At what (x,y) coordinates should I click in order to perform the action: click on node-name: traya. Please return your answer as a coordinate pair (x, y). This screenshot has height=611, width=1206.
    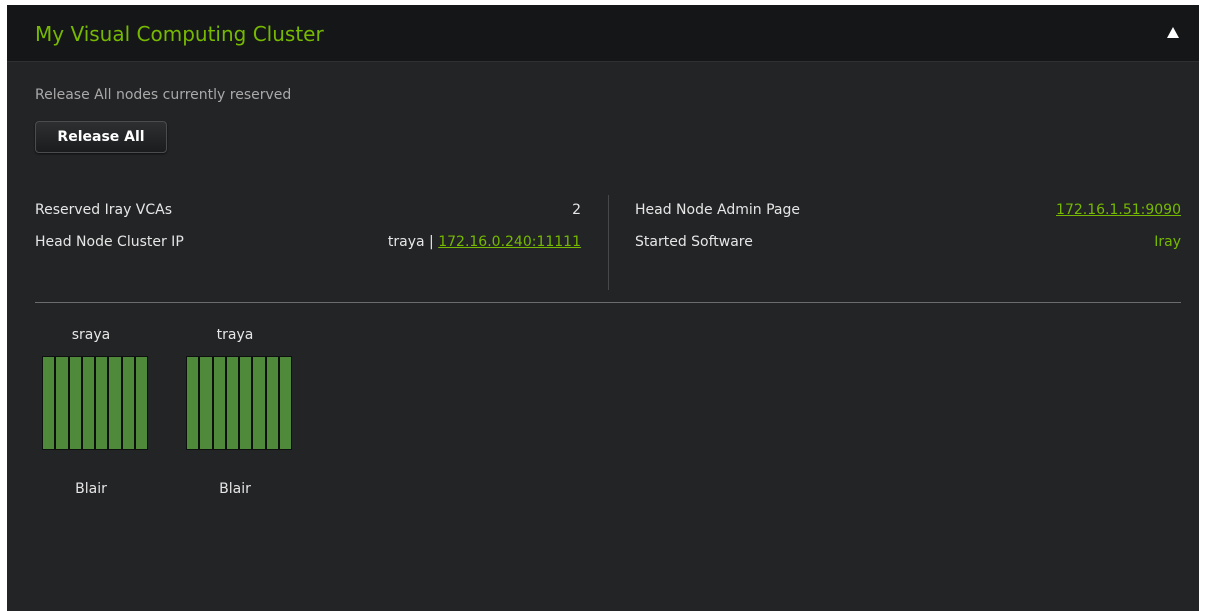
    Looking at the image, I should click on (235, 335).